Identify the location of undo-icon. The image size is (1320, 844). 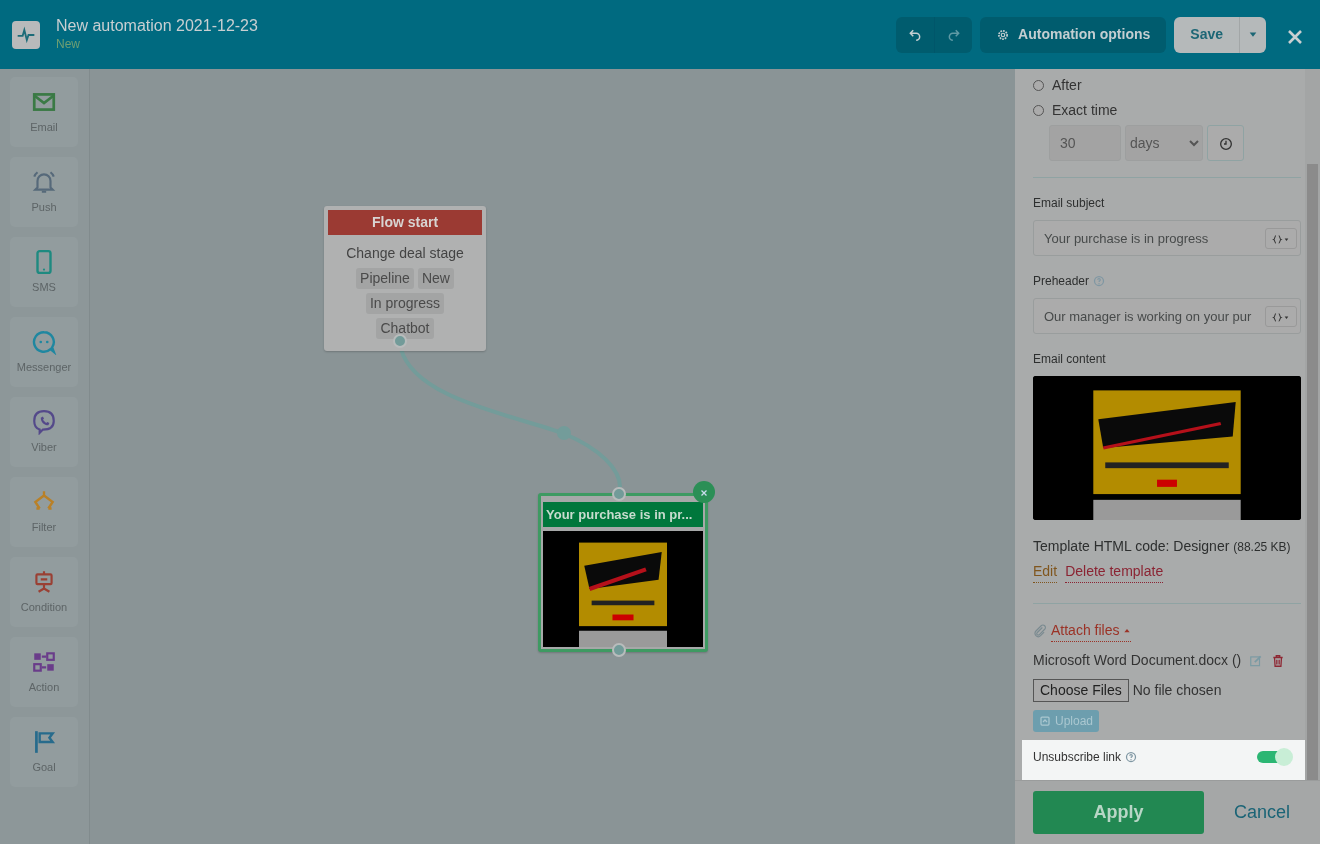
(915, 35).